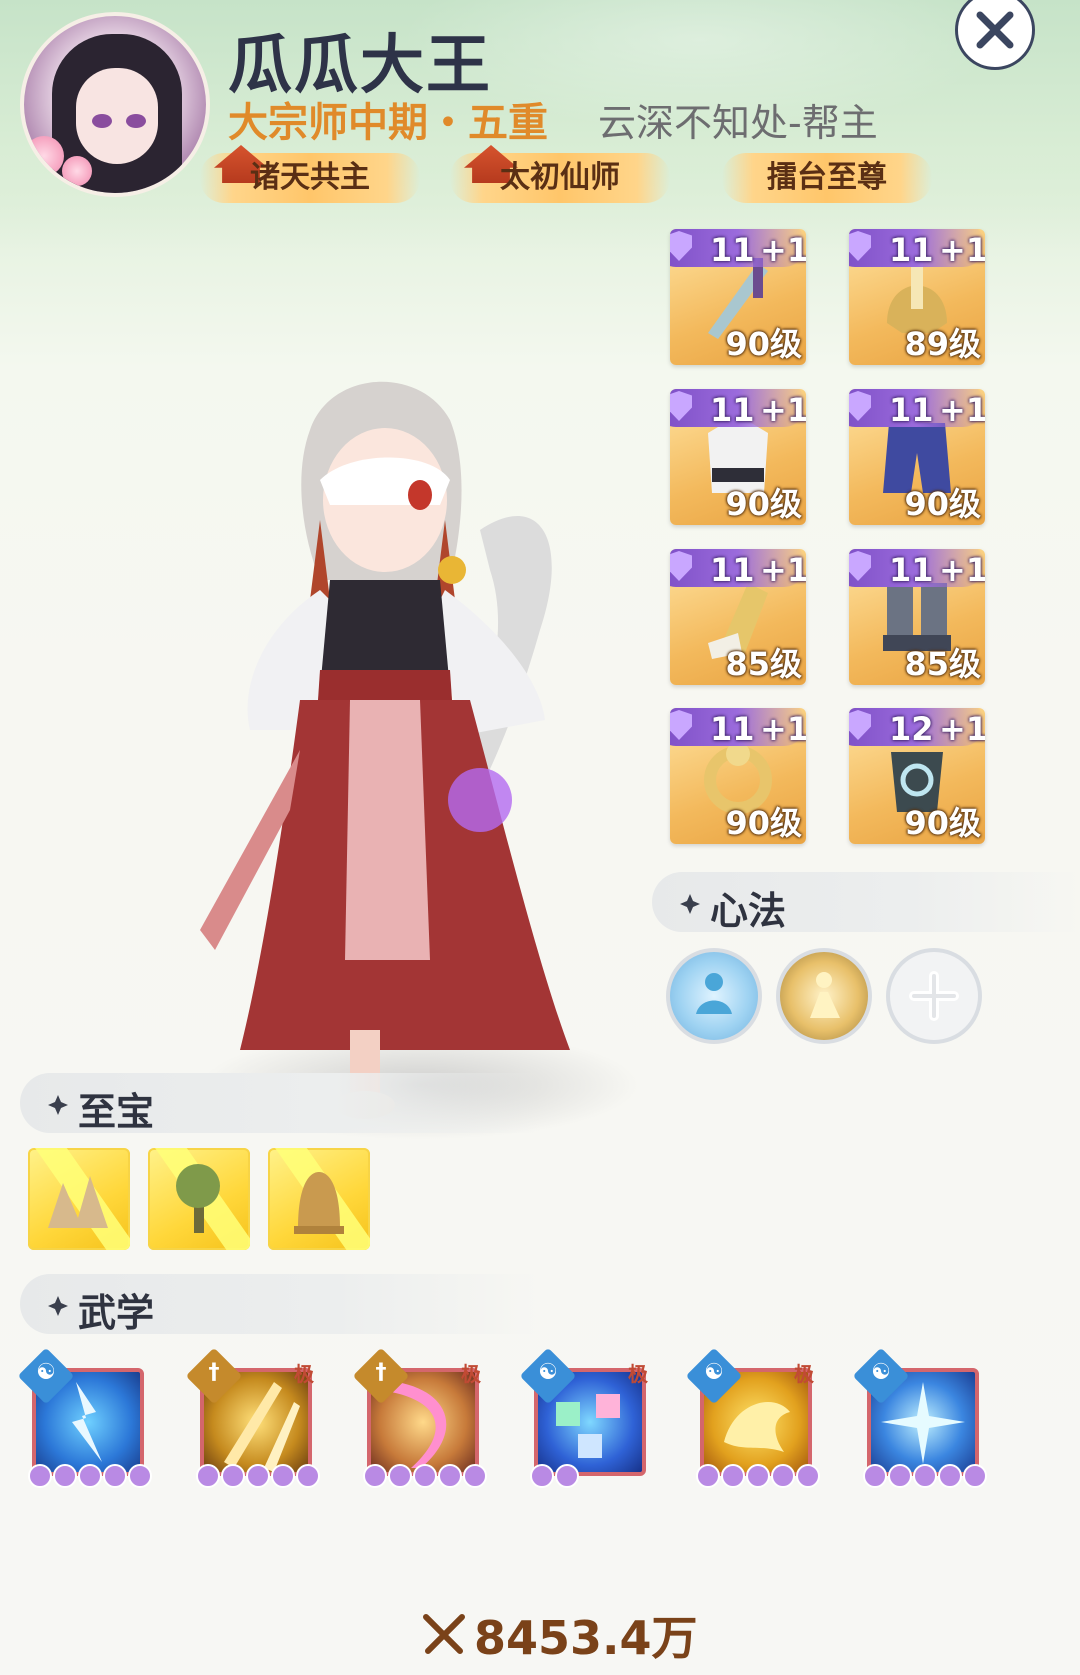 The image size is (1080, 1675). What do you see at coordinates (917, 297) in the screenshot?
I see `equipment-slot-helmet: 11 +11 89级` at bounding box center [917, 297].